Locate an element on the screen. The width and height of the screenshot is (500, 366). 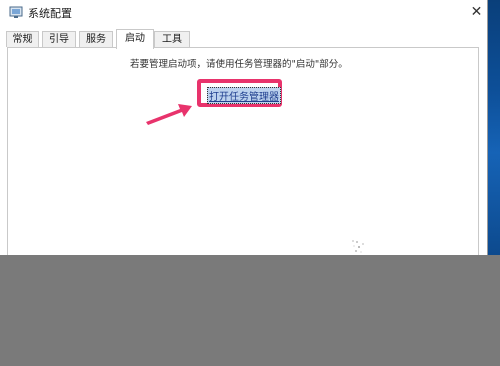
system-config-app-icon is located at coordinates (16, 12).